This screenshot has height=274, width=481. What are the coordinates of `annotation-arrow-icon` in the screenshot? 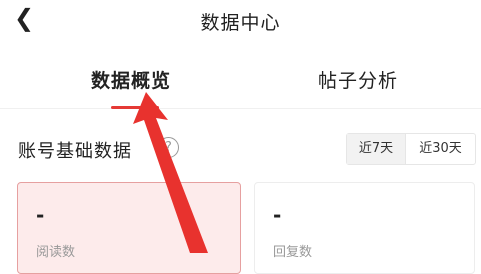 It's located at (170, 172).